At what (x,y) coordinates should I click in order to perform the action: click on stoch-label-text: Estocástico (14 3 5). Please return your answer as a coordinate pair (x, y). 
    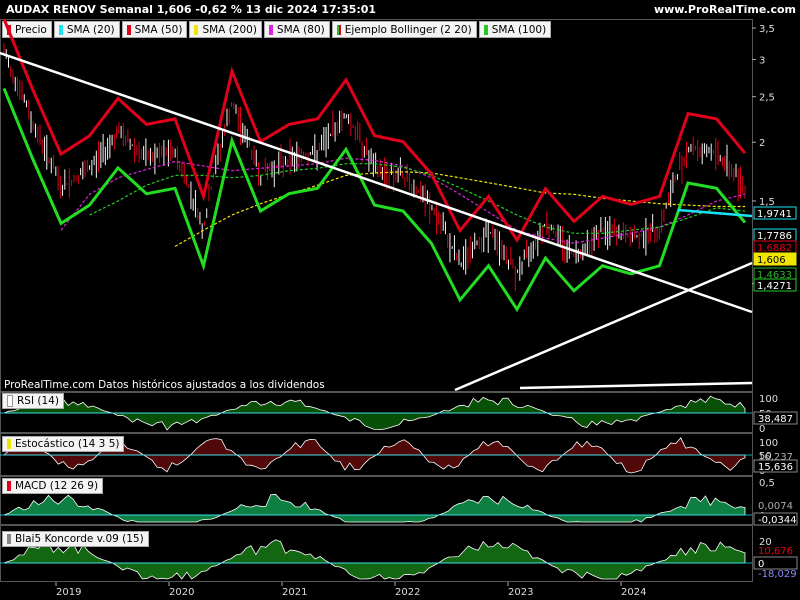
    Looking at the image, I should click on (67, 444).